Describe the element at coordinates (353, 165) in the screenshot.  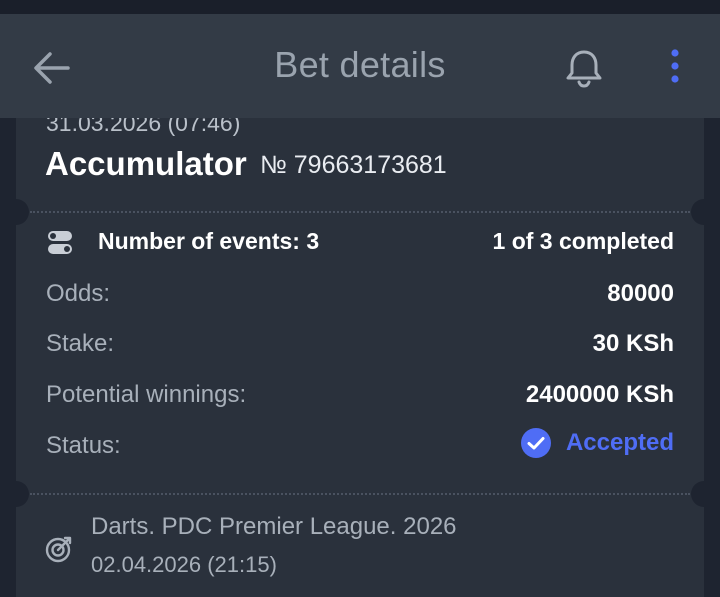
I see `bet-number: № 79663173681` at that location.